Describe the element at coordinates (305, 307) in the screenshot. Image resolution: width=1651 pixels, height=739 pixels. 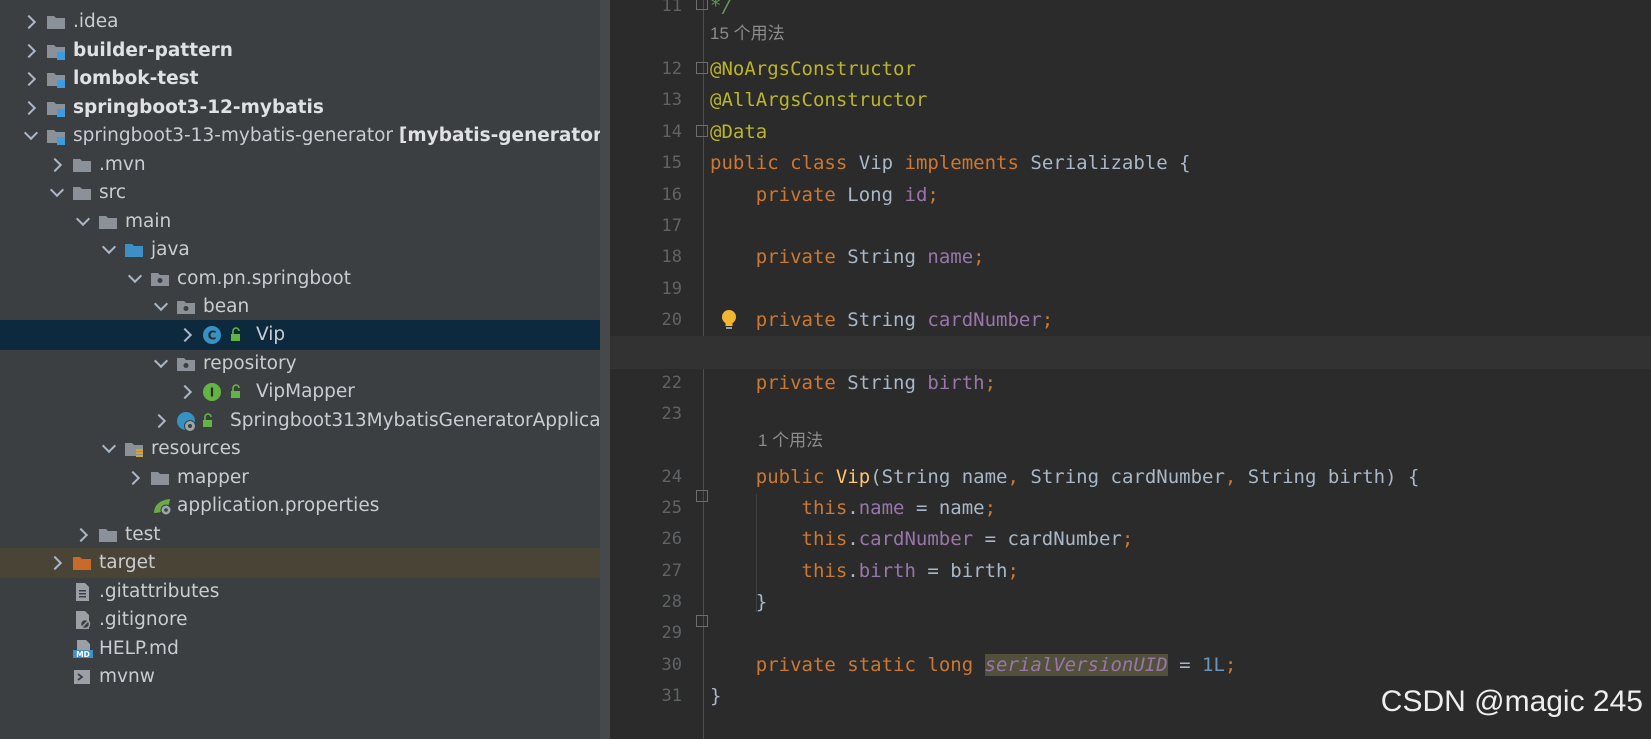
I see `tree-item-bean: bean` at that location.